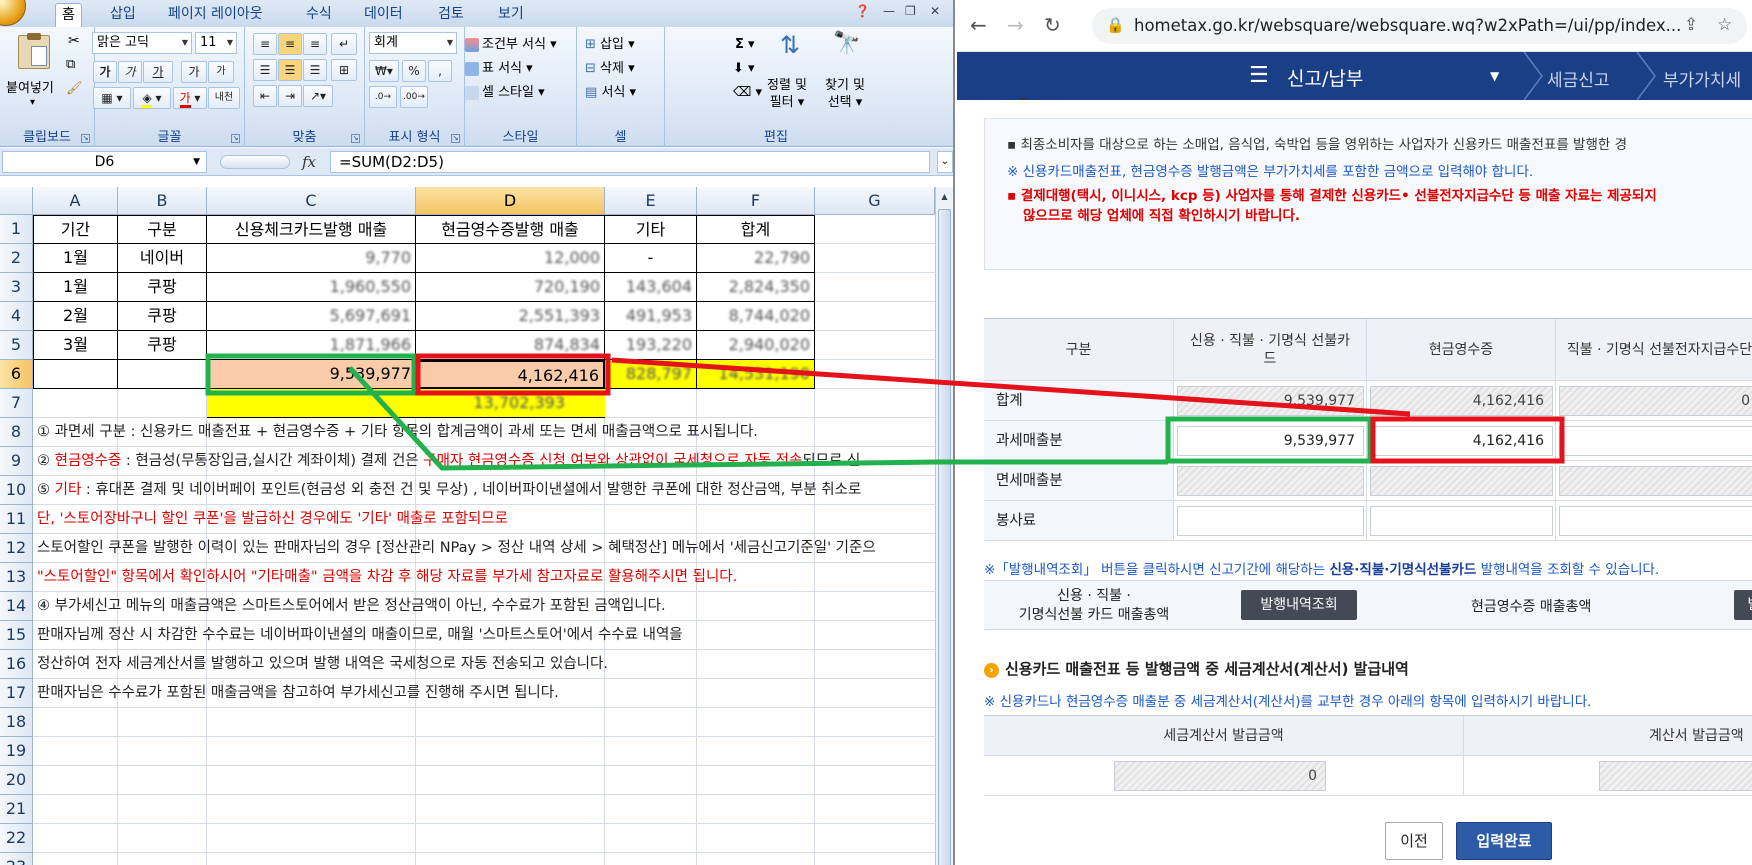  I want to click on tab-page-layout: 페이지 레이아웃, so click(215, 15).